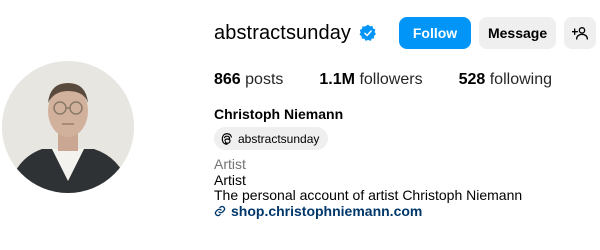  I want to click on threads-icon, so click(226, 138).